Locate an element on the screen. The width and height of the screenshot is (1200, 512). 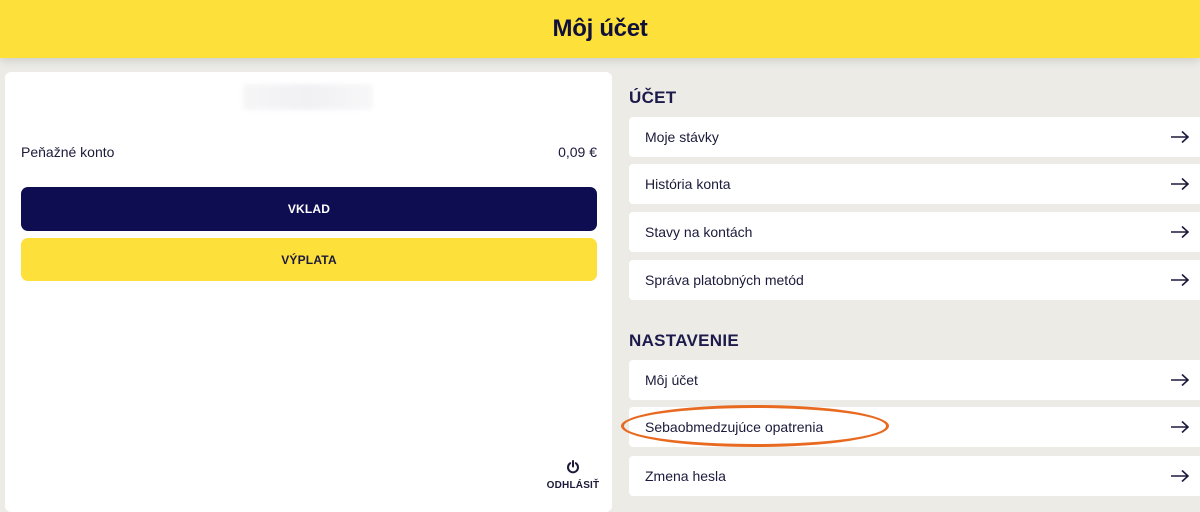
balance-value: 0,09 € is located at coordinates (577, 152).